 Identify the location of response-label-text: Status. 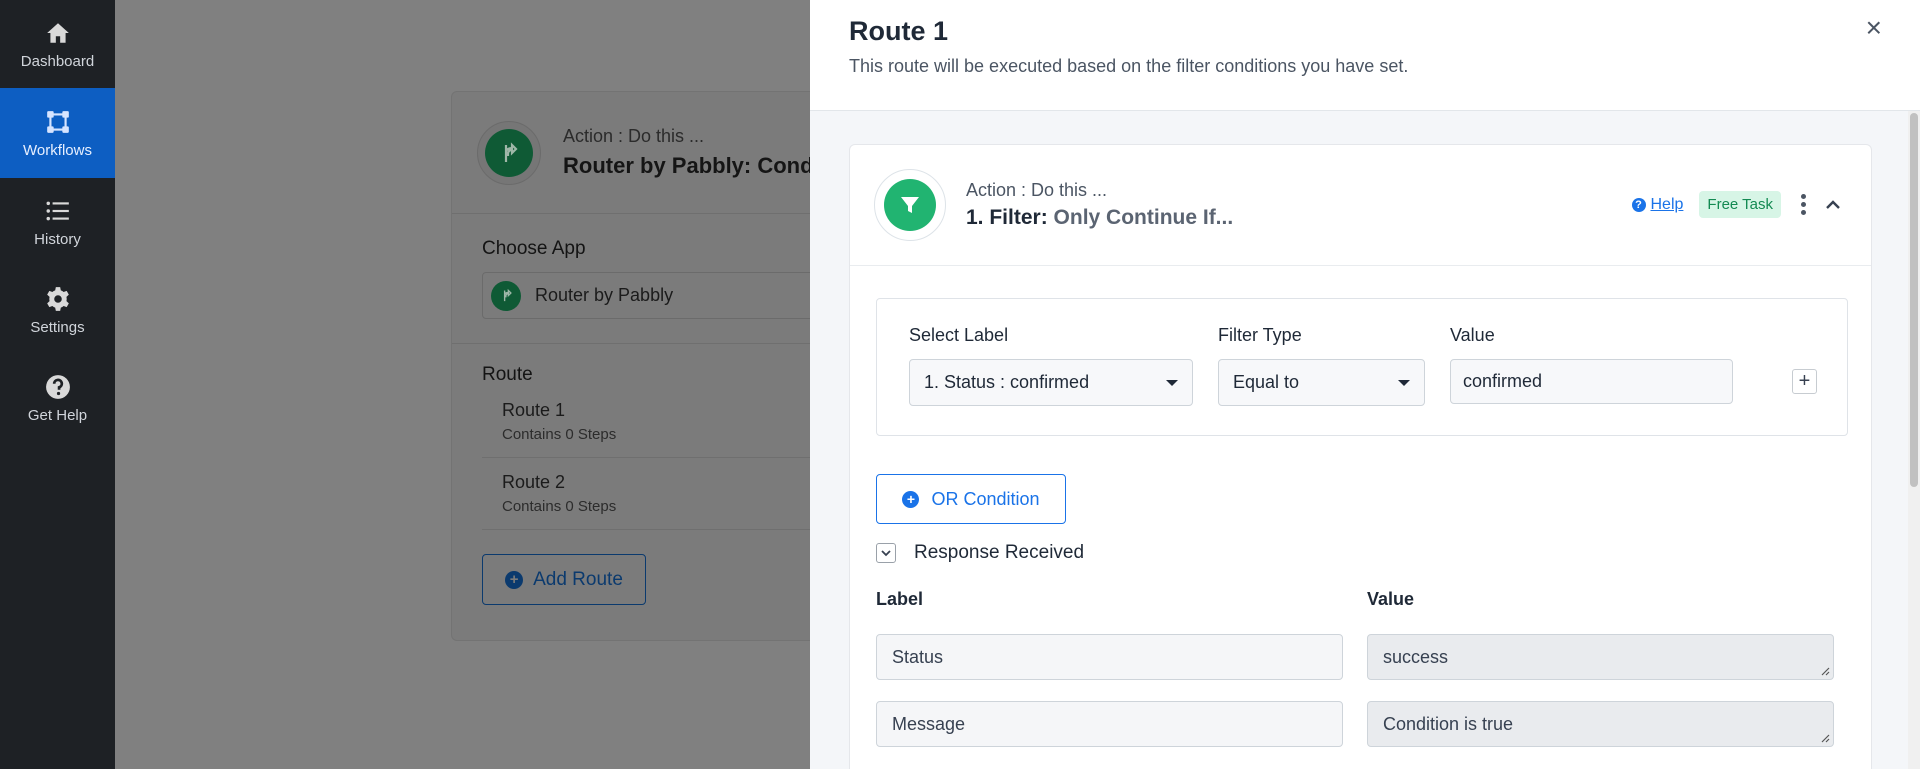
(918, 656).